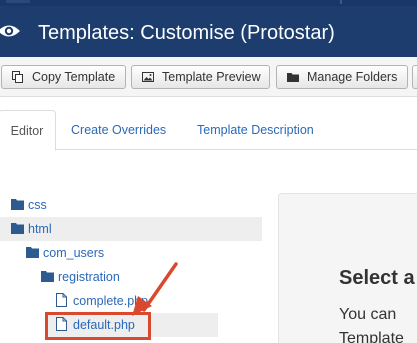  What do you see at coordinates (118, 130) in the screenshot?
I see `tab-create-overrides: Create Overrides` at bounding box center [118, 130].